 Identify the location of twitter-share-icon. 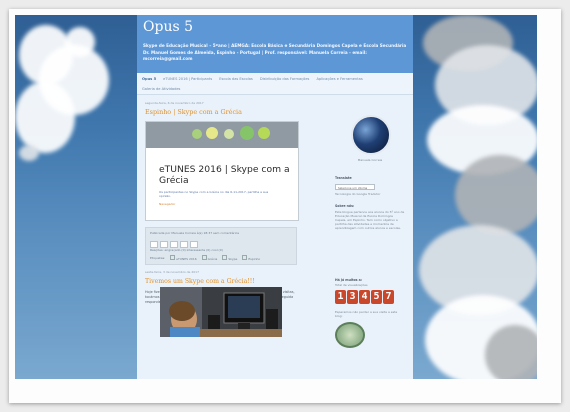
(174, 244).